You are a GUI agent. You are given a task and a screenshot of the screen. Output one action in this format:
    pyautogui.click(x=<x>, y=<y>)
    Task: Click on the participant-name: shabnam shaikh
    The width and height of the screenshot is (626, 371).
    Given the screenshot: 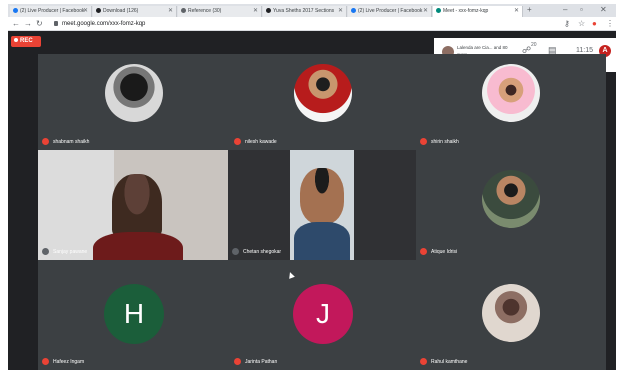 What is the action you would take?
    pyautogui.click(x=65, y=142)
    